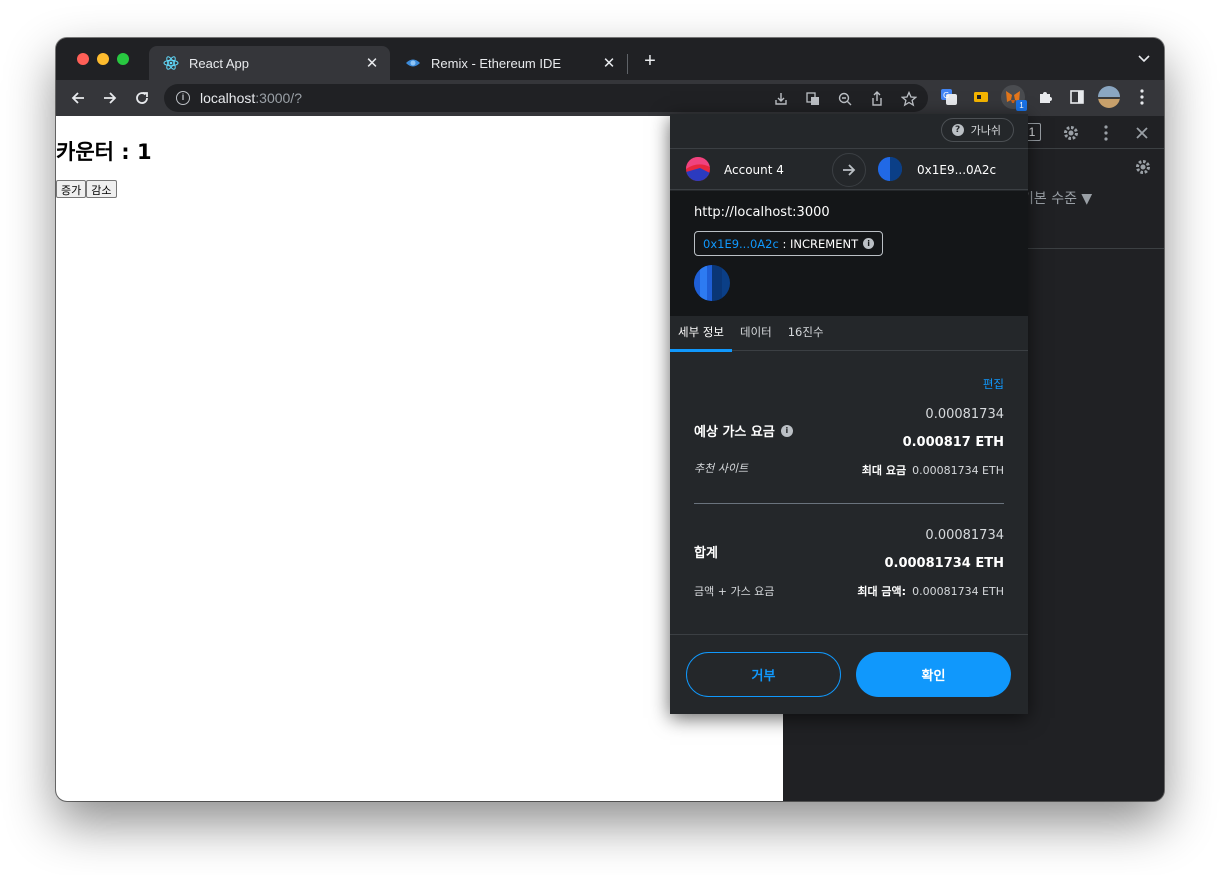 This screenshot has height=875, width=1220. Describe the element at coordinates (171, 63) in the screenshot. I see `react-icon` at that location.